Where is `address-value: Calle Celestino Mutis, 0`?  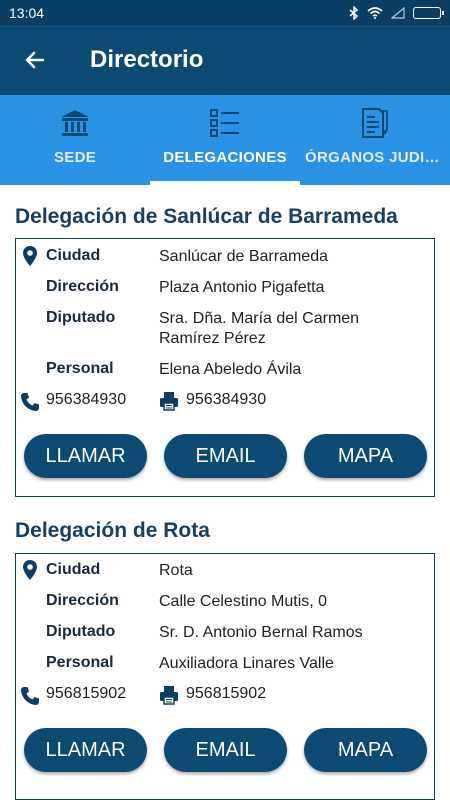 address-value: Calle Celestino Mutis, 0 is located at coordinates (243, 601).